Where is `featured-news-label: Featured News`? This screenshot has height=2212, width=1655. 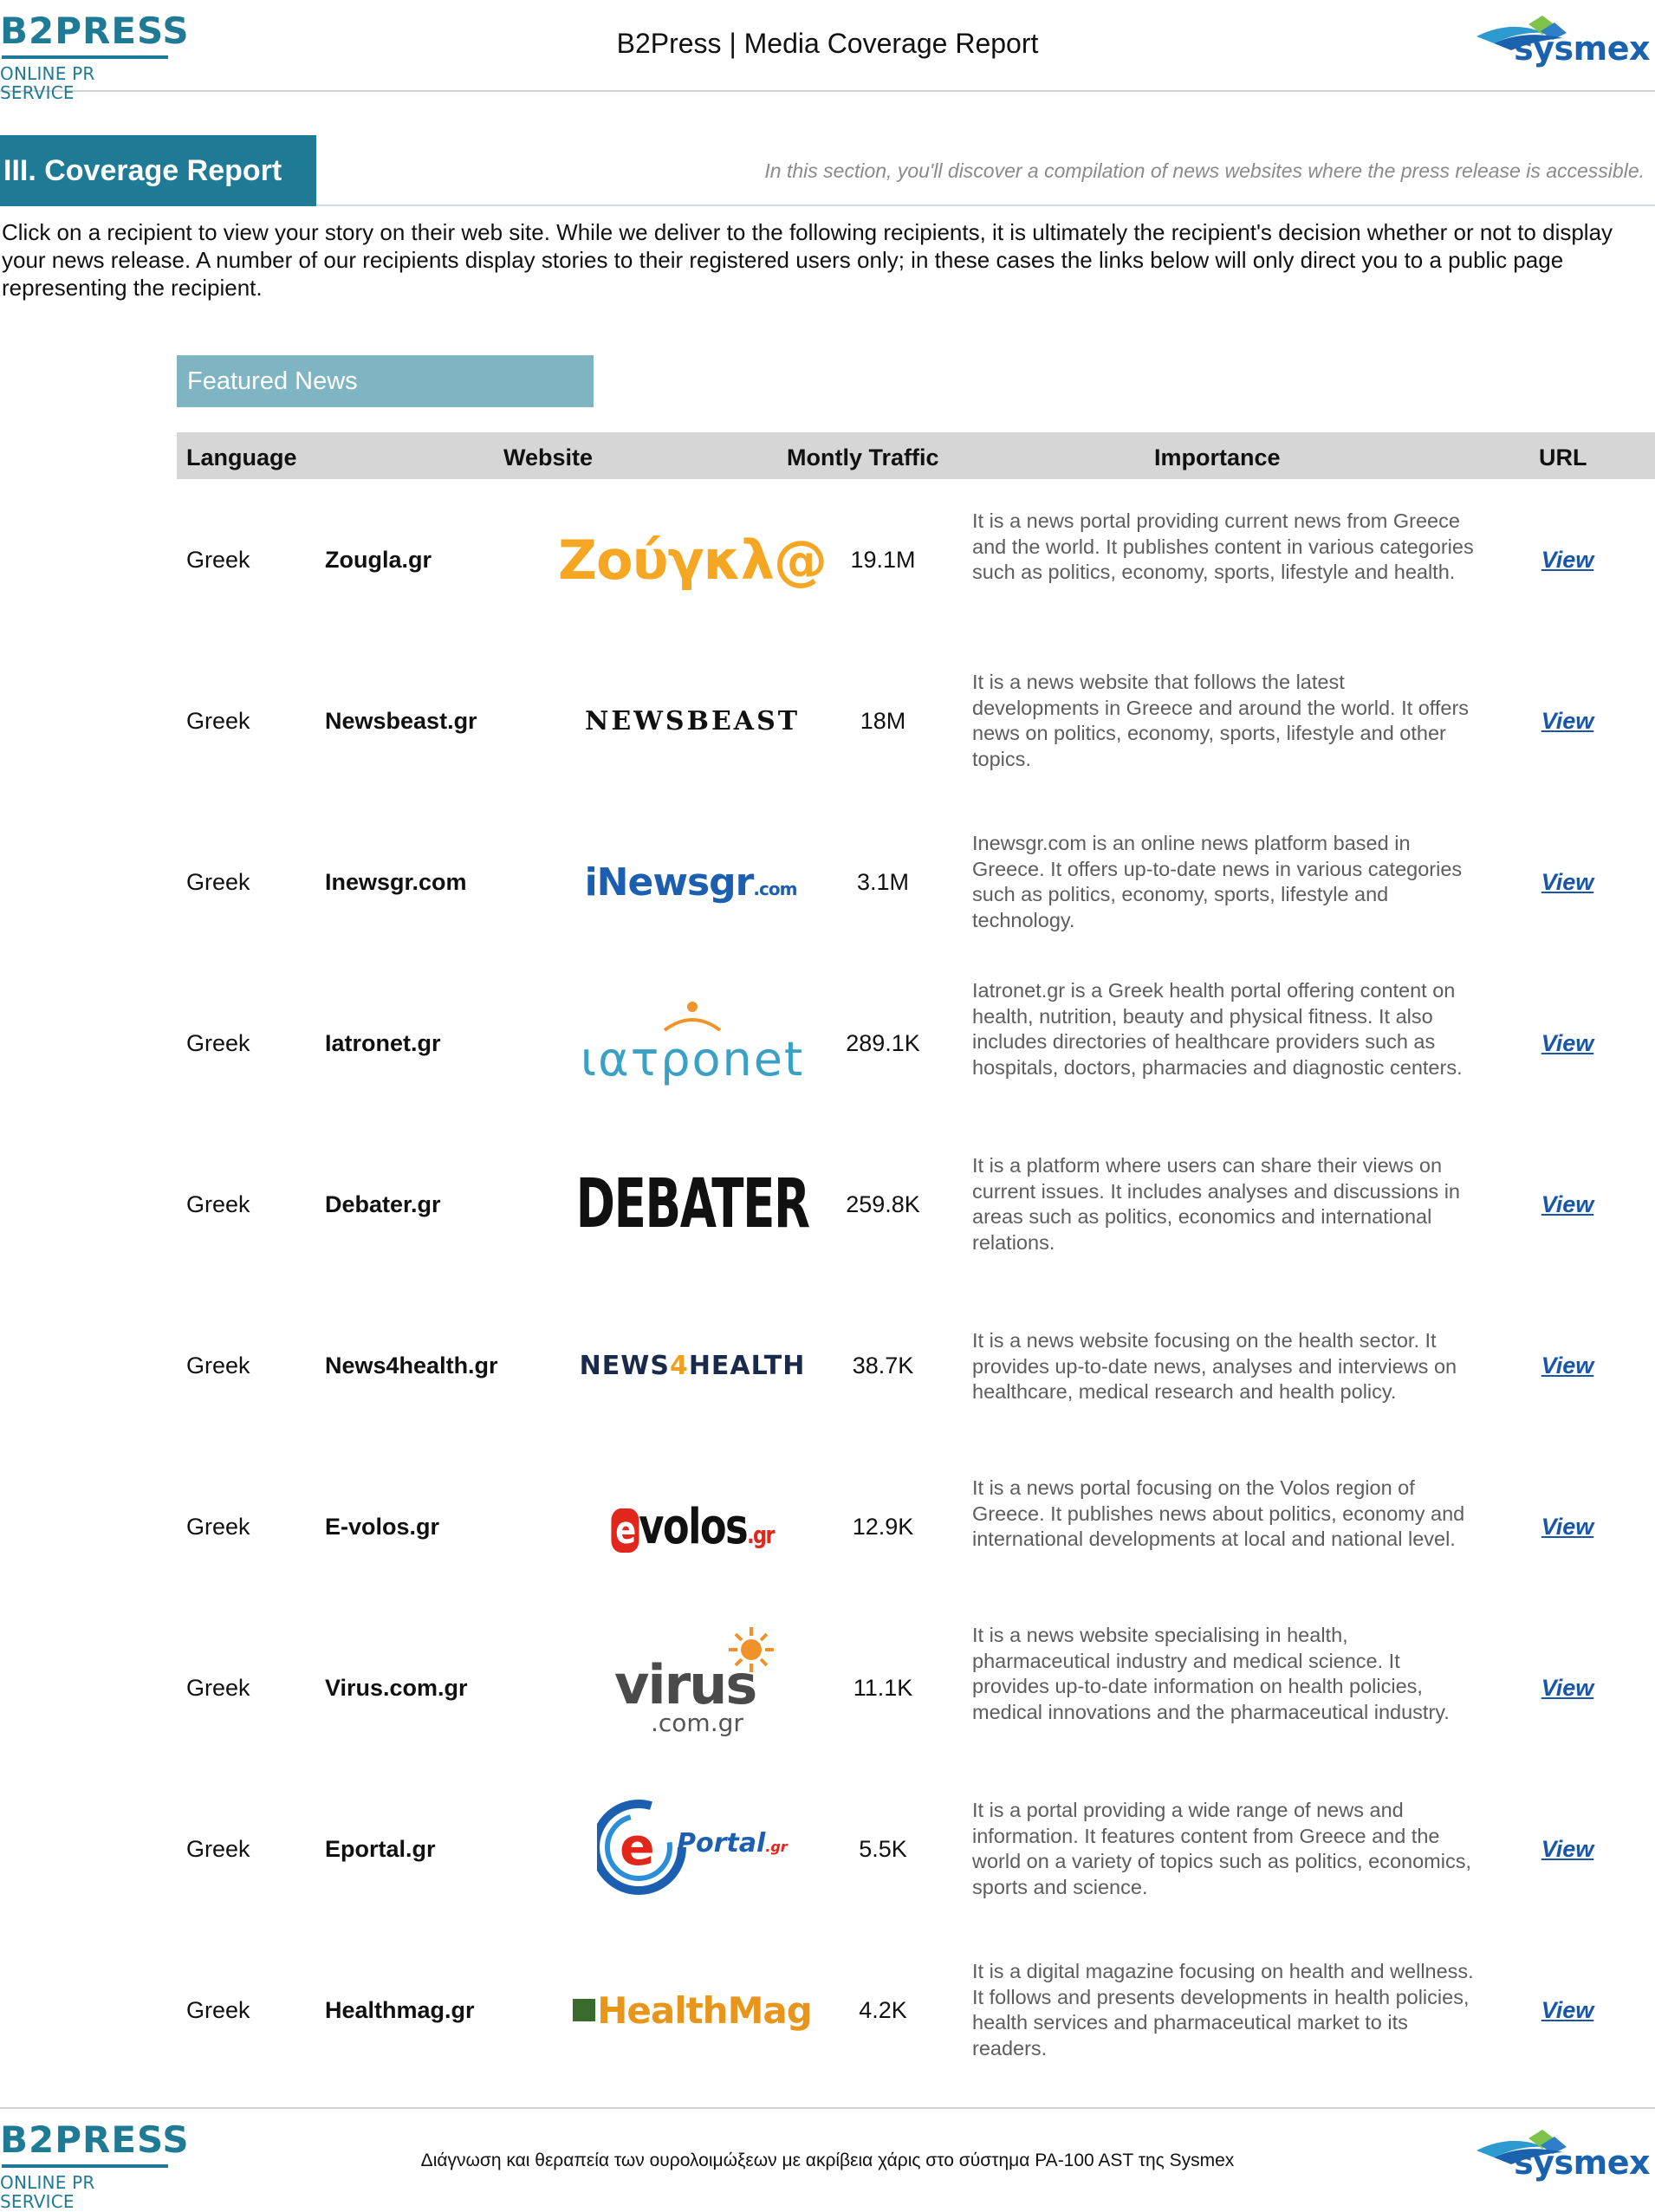 featured-news-label: Featured News is located at coordinates (385, 381).